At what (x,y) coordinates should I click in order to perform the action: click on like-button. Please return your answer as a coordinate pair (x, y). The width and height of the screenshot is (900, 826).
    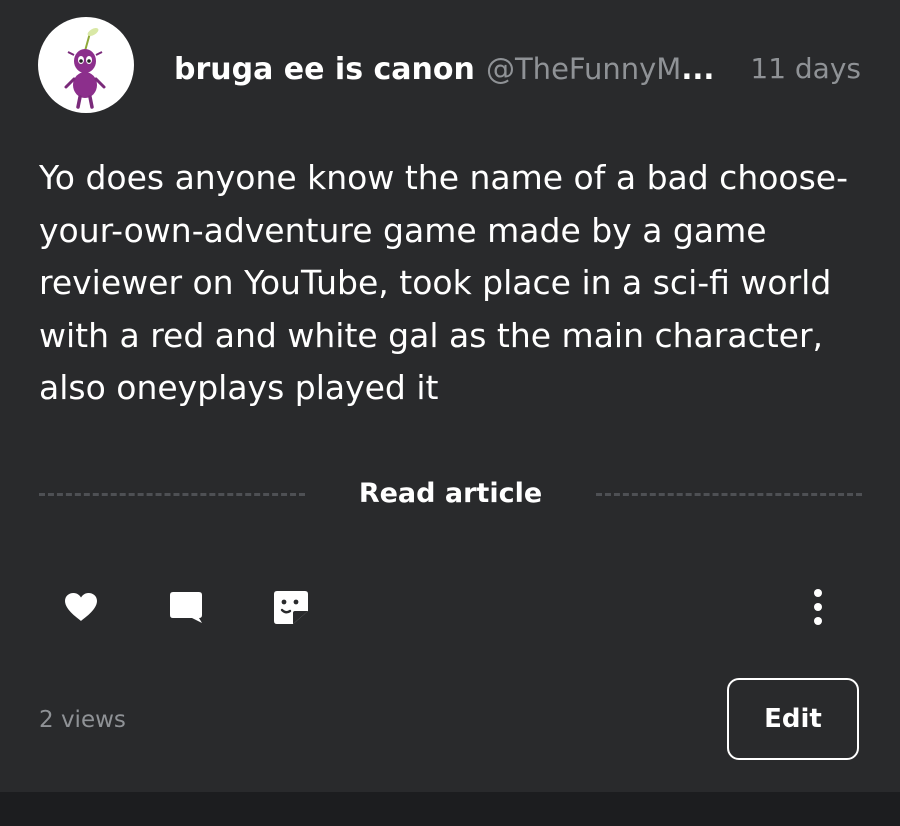
    Looking at the image, I should click on (81, 607).